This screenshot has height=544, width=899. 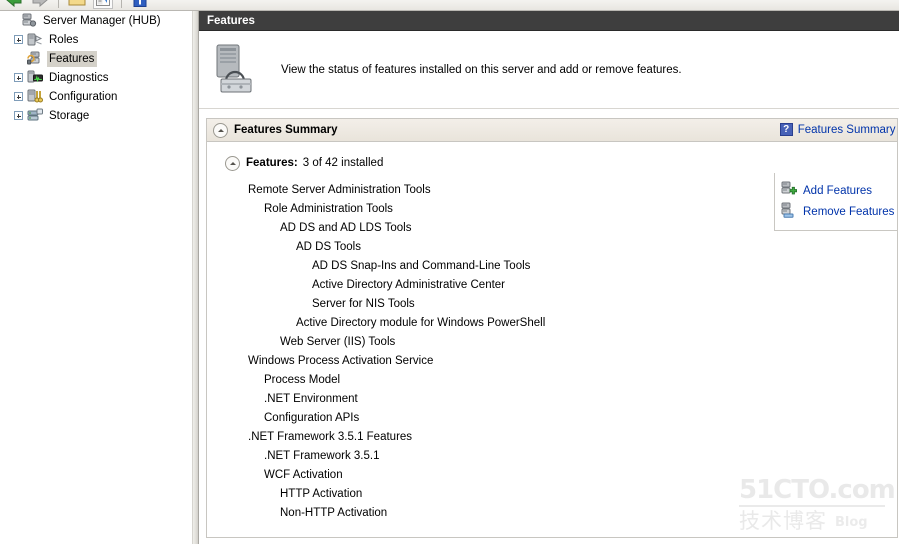 What do you see at coordinates (343, 163) in the screenshot?
I see `features-installed-count: 3 of 42 installed` at bounding box center [343, 163].